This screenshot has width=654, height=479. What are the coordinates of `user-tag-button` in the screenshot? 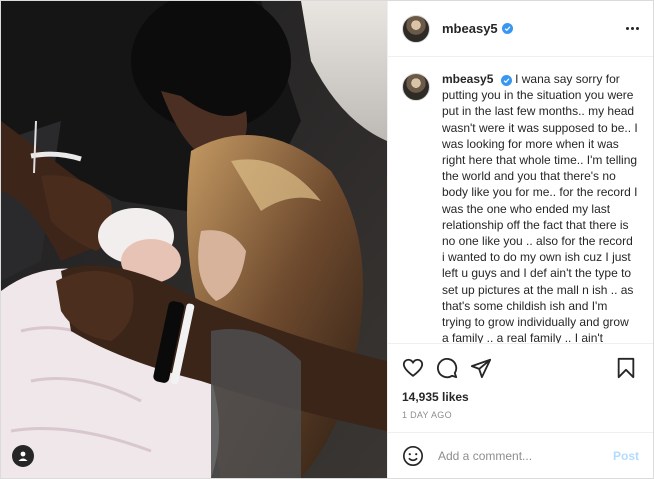 It's located at (23, 456).